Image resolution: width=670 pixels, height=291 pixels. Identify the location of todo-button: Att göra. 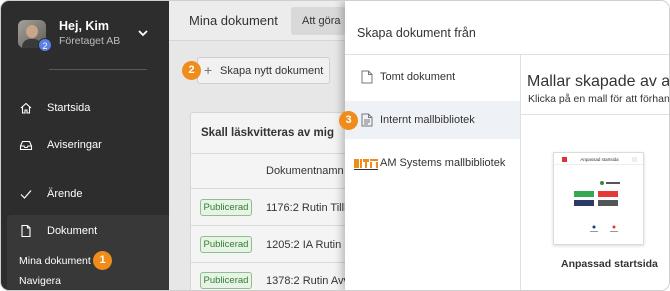
(318, 21).